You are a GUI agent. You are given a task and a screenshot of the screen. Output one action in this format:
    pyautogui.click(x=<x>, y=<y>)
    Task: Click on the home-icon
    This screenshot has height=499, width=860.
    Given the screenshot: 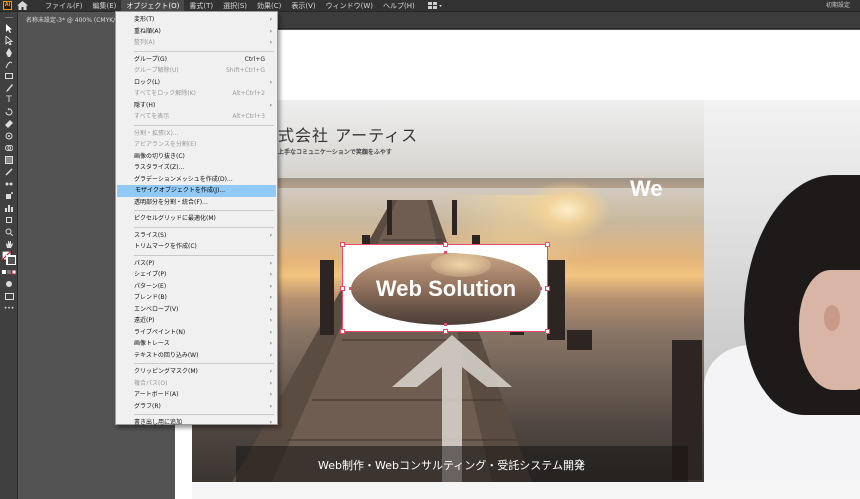 What is the action you would take?
    pyautogui.click(x=22, y=6)
    